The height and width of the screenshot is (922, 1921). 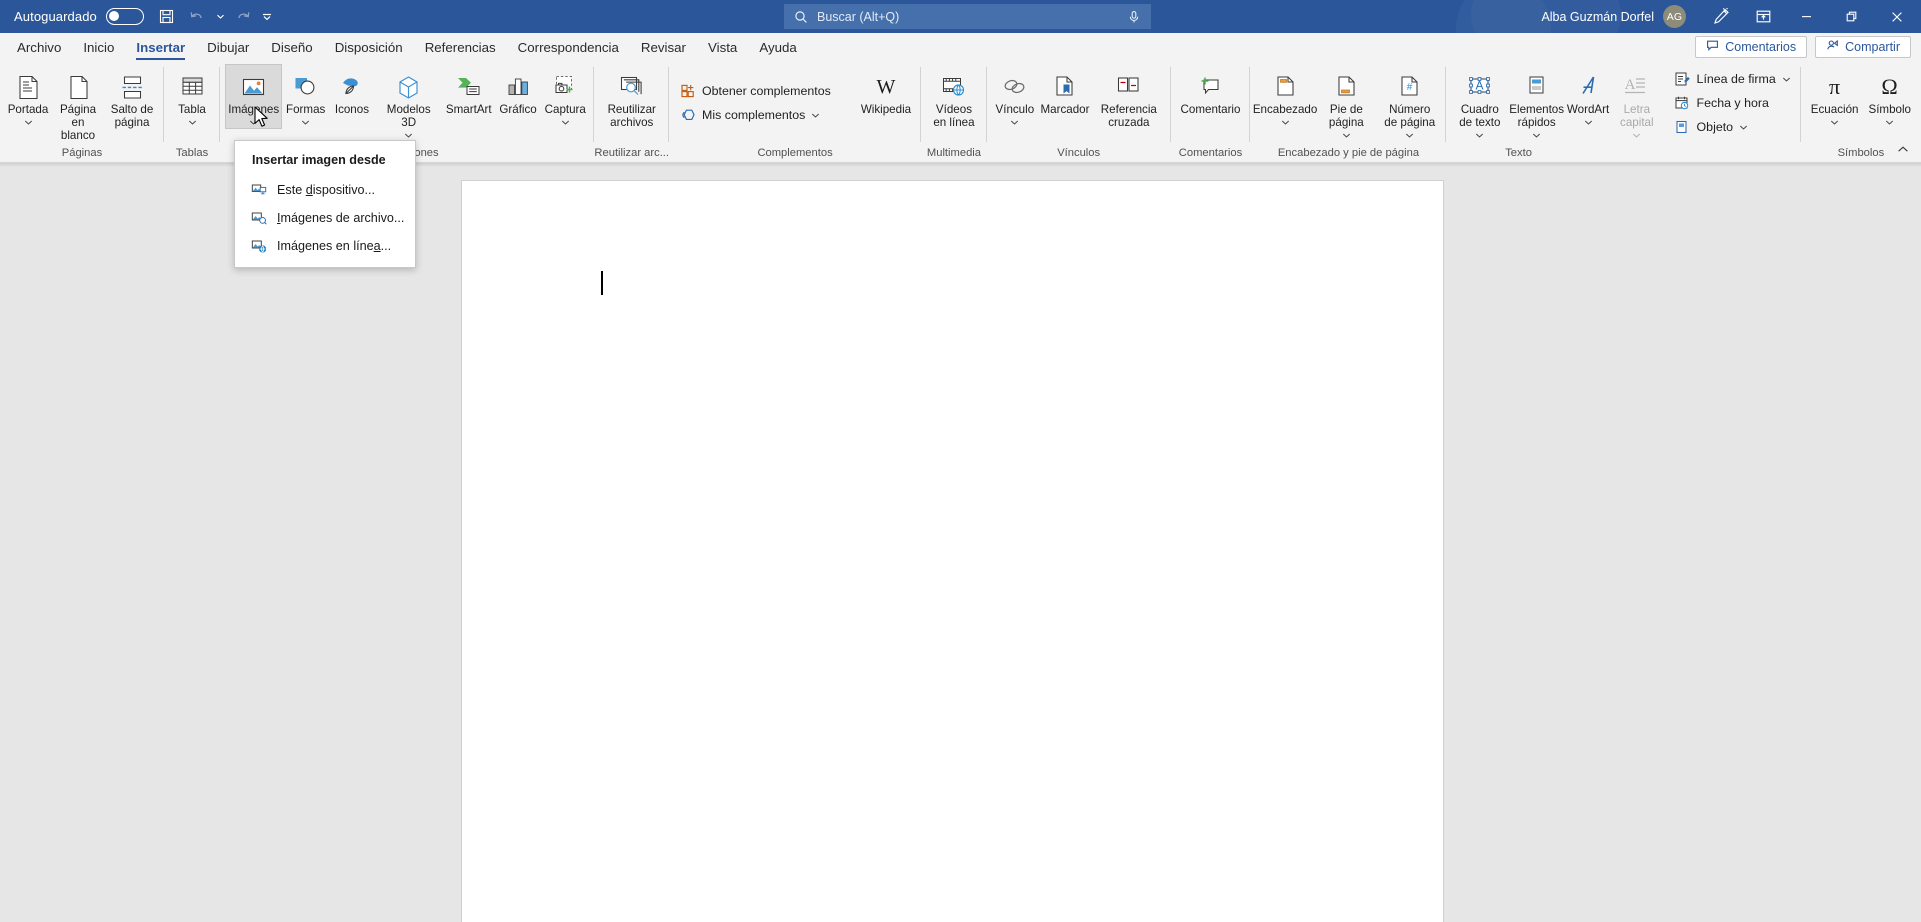 I want to click on tab-revisar: Revisar, so click(x=663, y=47).